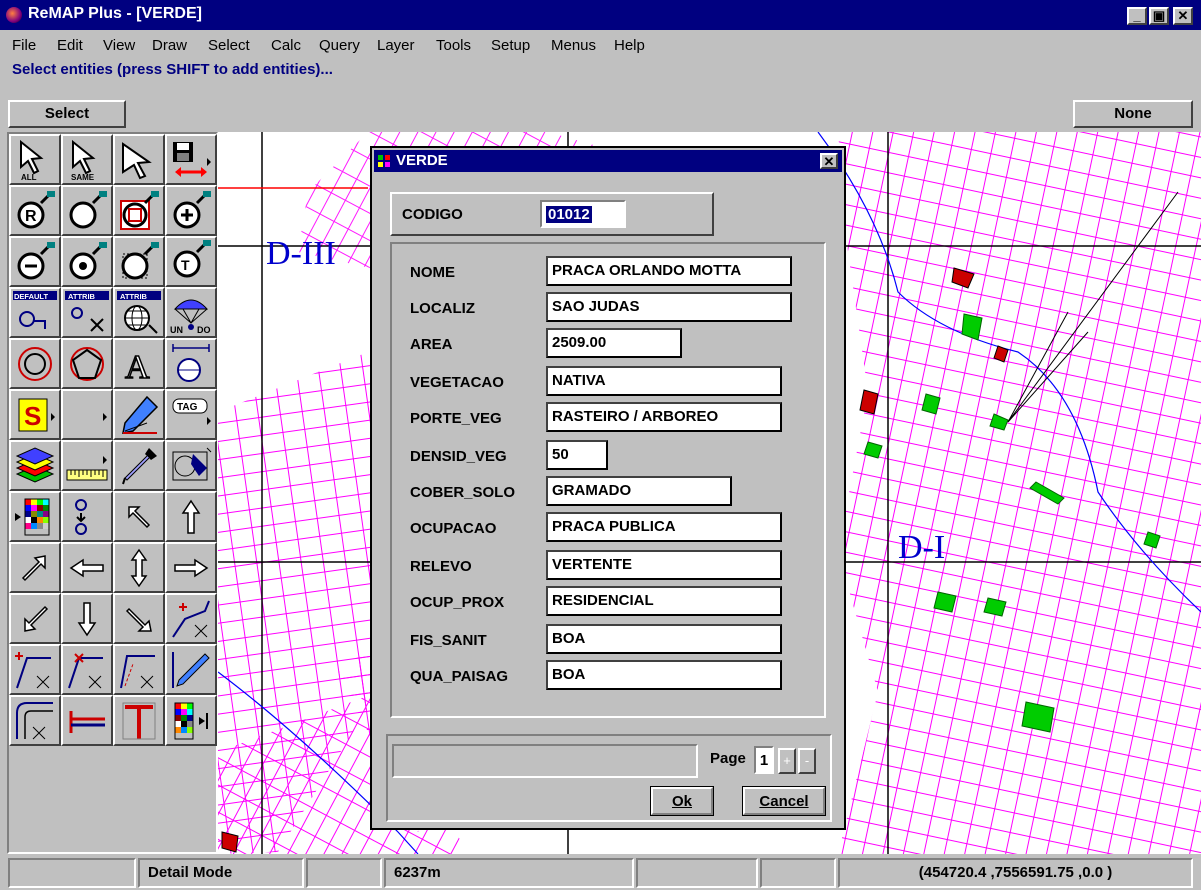  I want to click on codigo-value: 01012, so click(569, 214).